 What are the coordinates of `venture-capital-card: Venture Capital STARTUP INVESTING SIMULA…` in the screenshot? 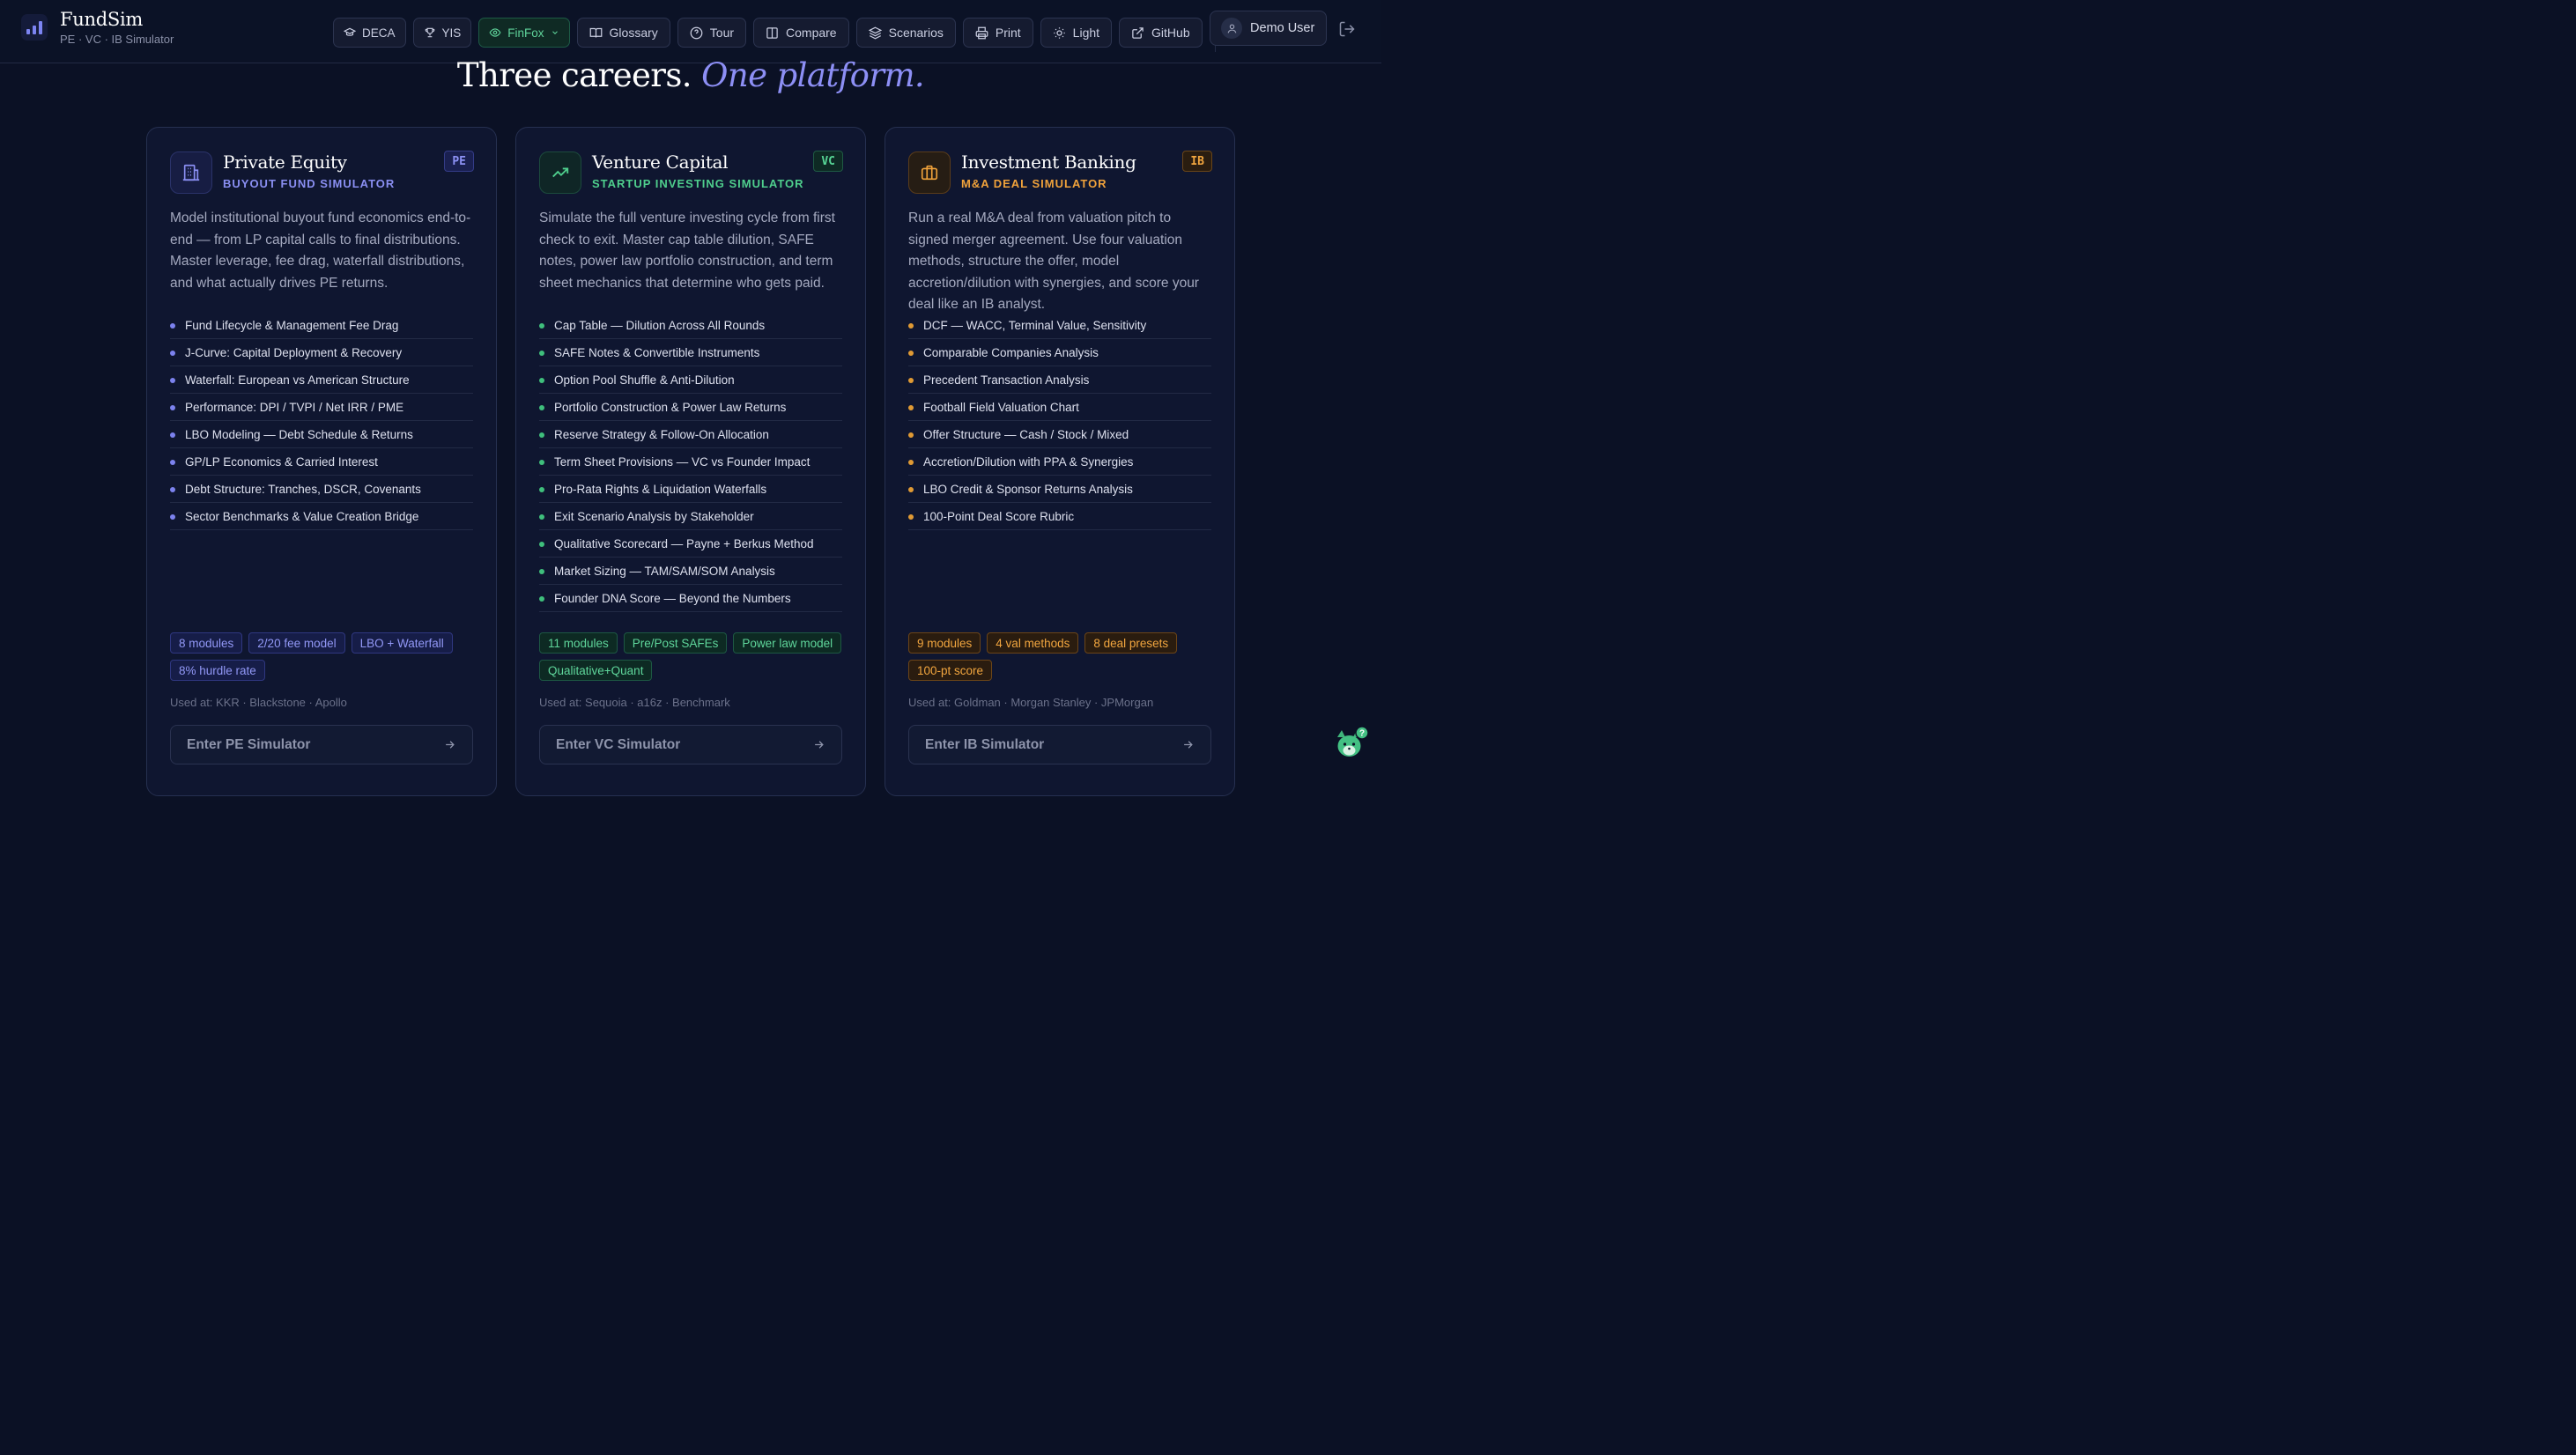 It's located at (691, 461).